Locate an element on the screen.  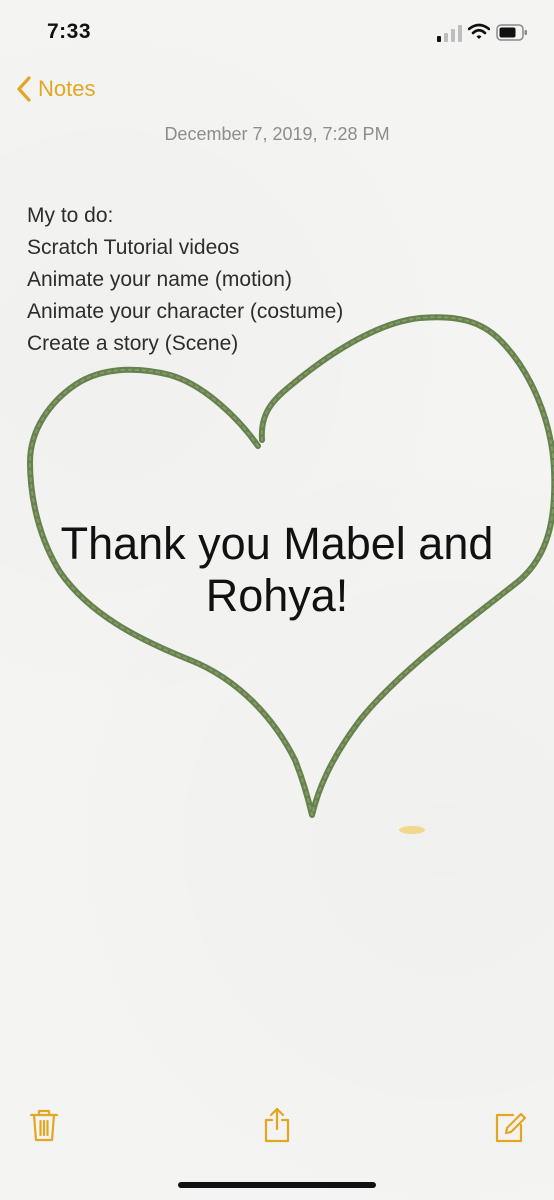
compose-icon is located at coordinates (510, 1125).